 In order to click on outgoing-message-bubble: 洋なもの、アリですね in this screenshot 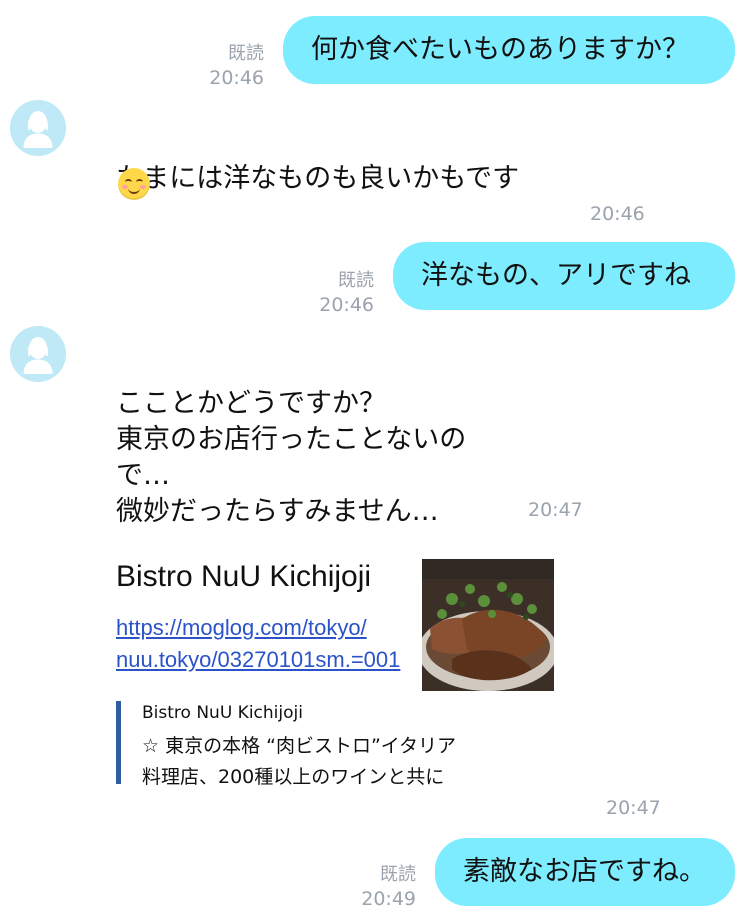, I will do `click(564, 276)`.